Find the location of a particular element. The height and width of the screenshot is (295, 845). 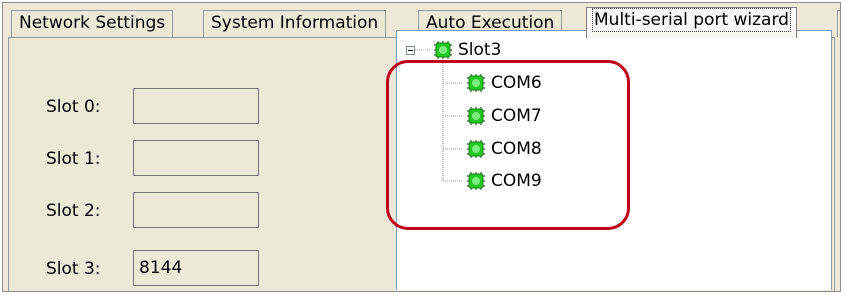

tab-label: Multi-serial port wizard is located at coordinates (691, 20).